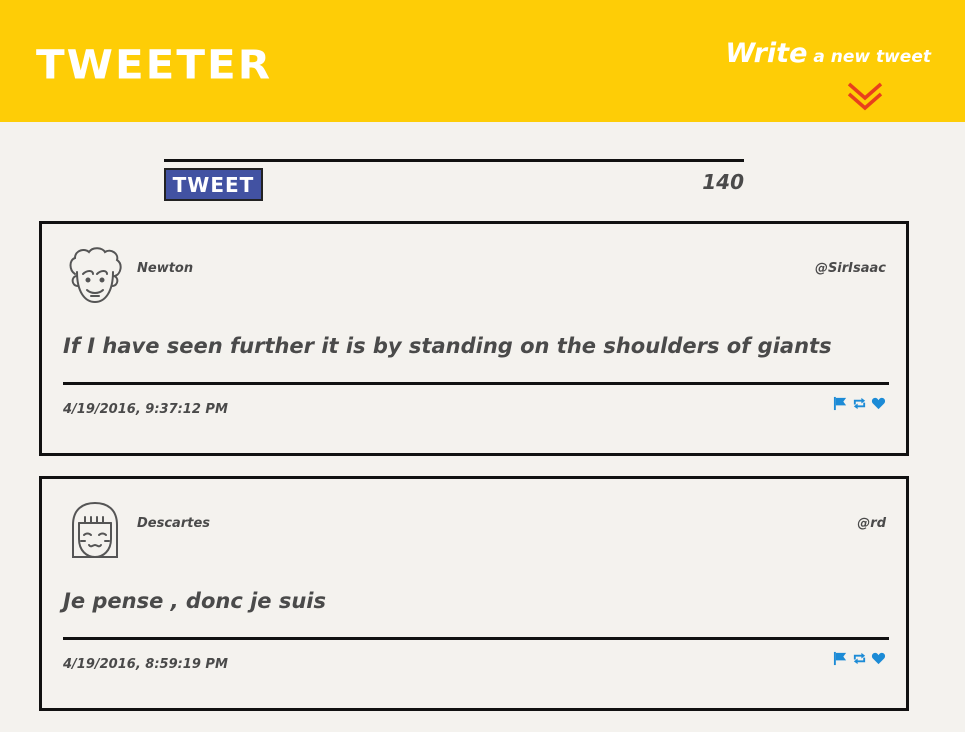  I want to click on compose-toggle-big: Write, so click(766, 53).